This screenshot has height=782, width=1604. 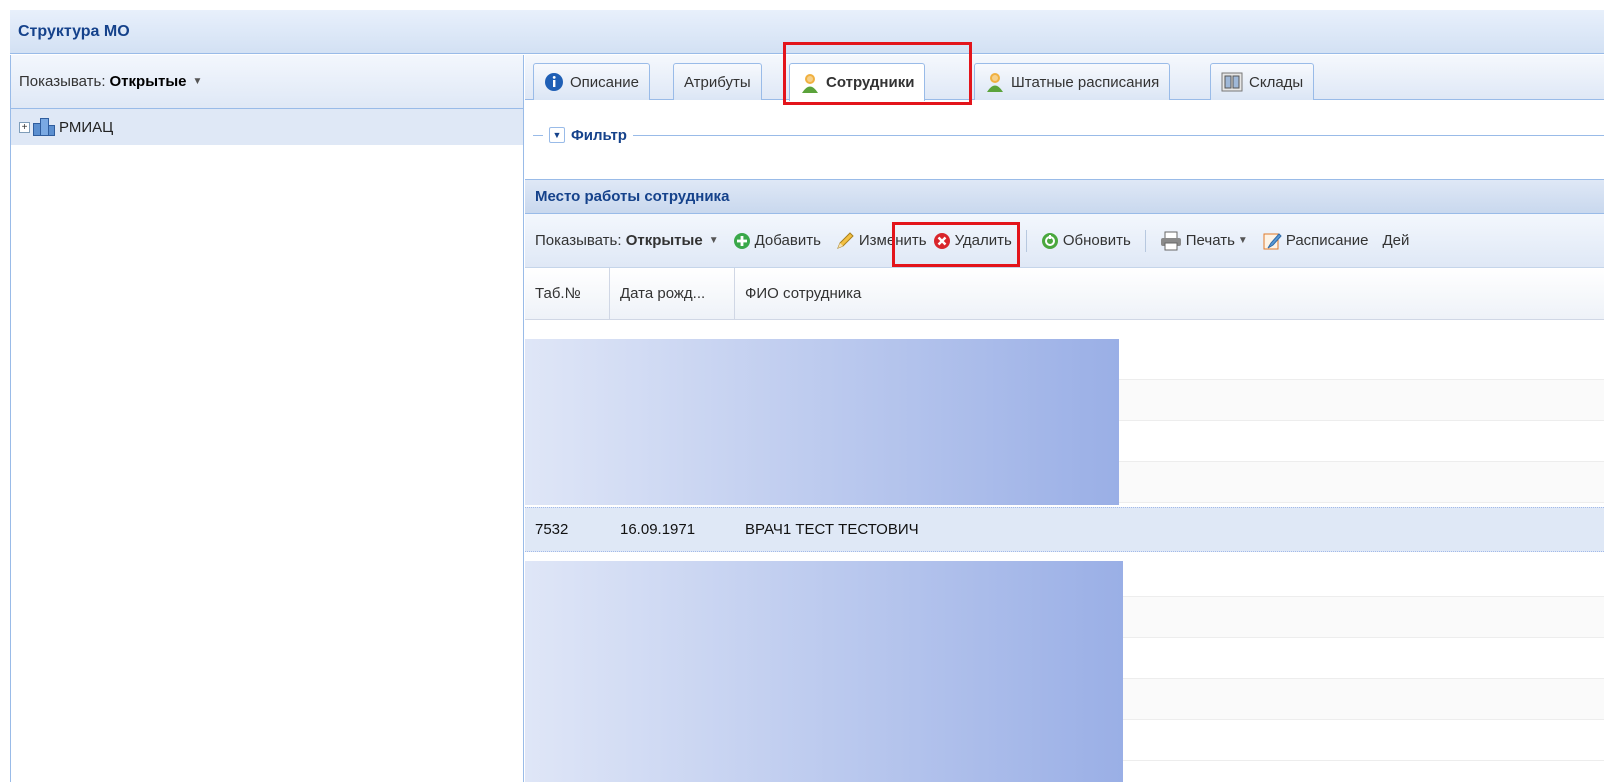 What do you see at coordinates (664, 240) in the screenshot?
I see `show-value: Открытые` at bounding box center [664, 240].